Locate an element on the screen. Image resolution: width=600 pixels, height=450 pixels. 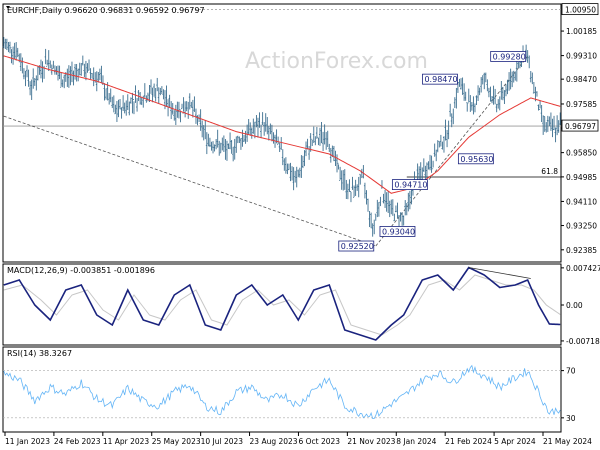
rsi-tick-label: 70 is located at coordinates (571, 371).